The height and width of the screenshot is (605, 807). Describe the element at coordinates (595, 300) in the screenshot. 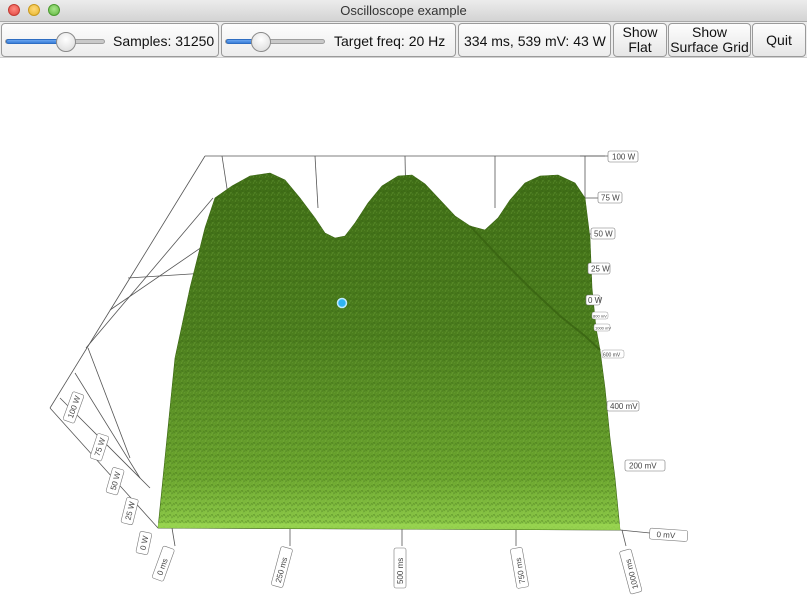

I see `power-label-right: 0 W` at that location.